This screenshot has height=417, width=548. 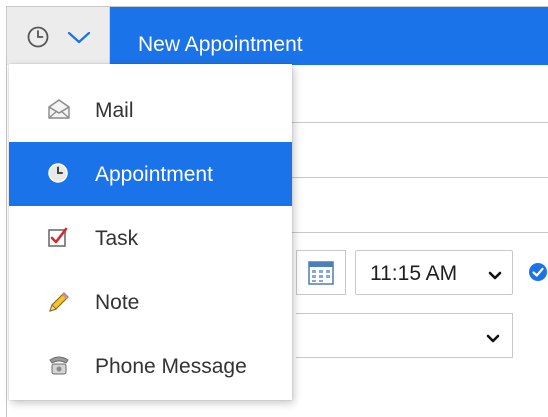 What do you see at coordinates (171, 366) in the screenshot?
I see `menu-item-label: Phone Message` at bounding box center [171, 366].